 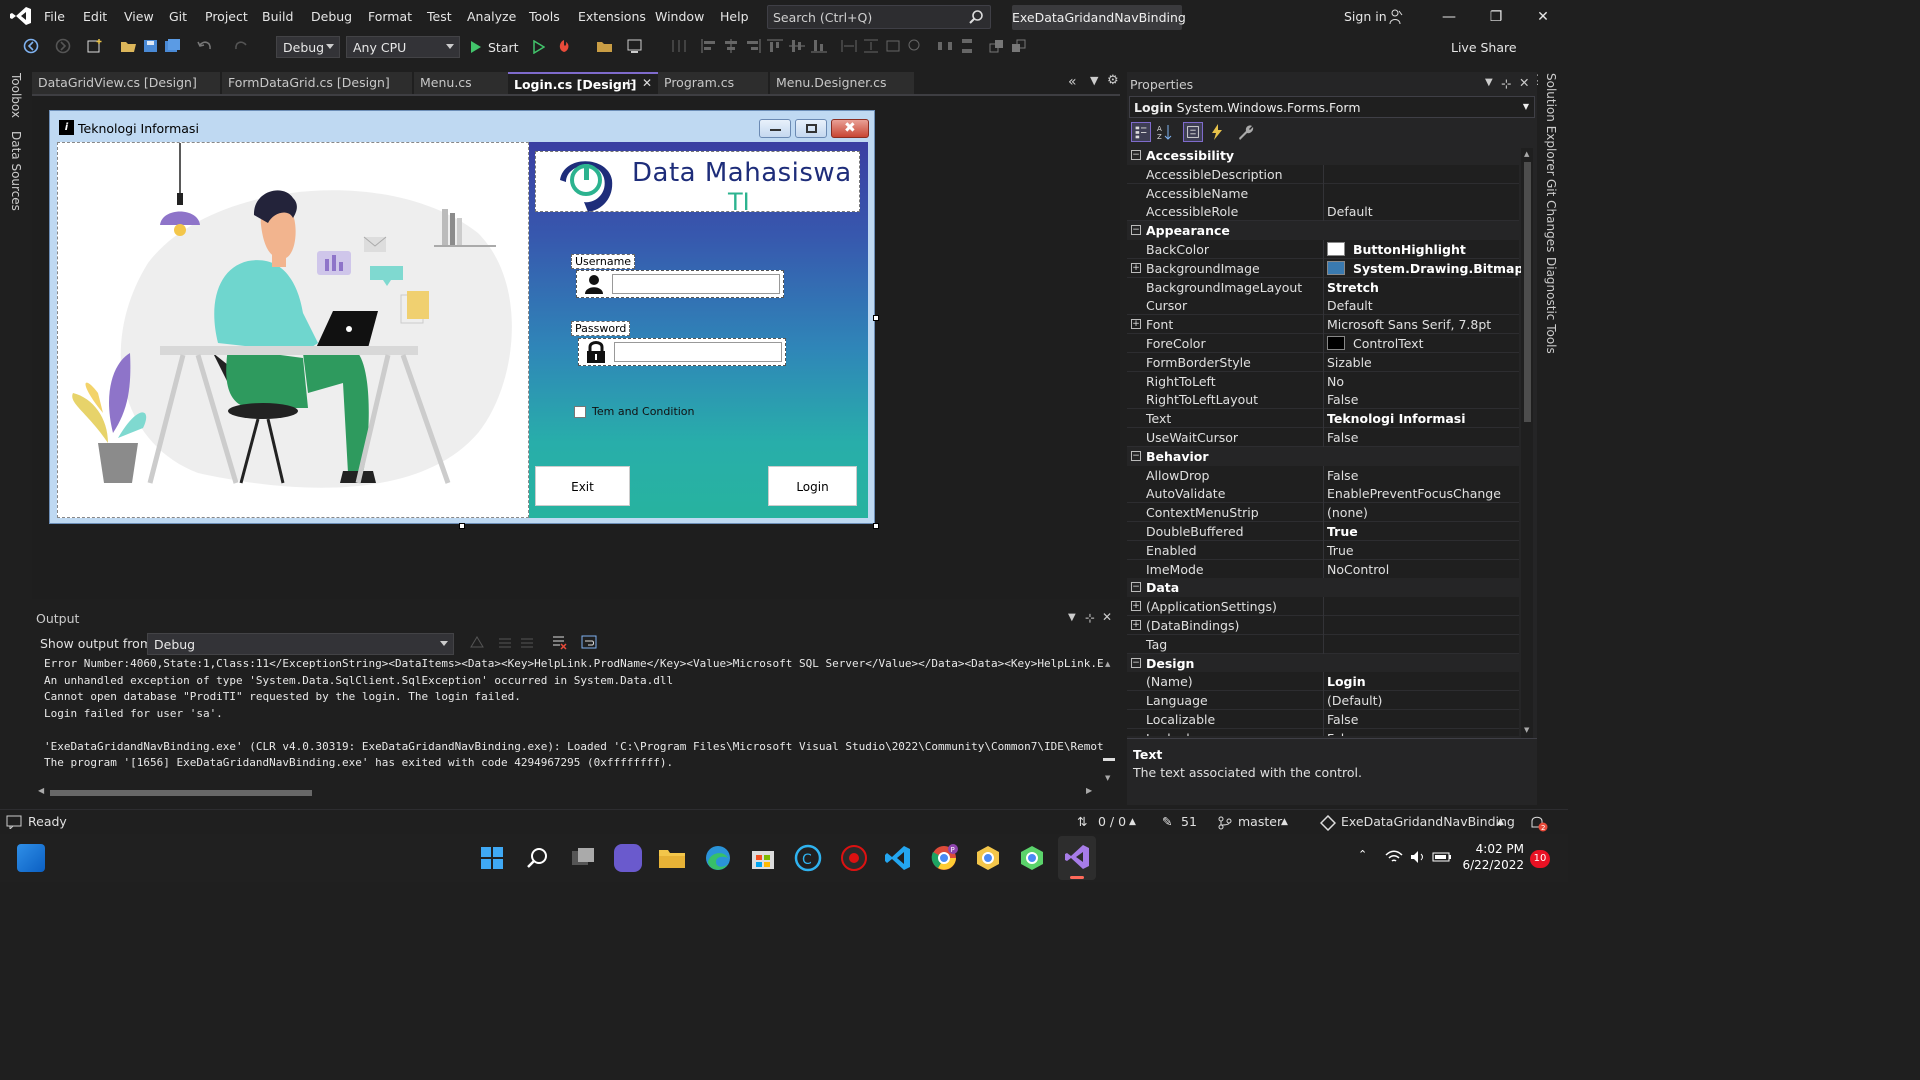 What do you see at coordinates (945, 46) in the screenshot?
I see `horizontal-spacing-icon` at bounding box center [945, 46].